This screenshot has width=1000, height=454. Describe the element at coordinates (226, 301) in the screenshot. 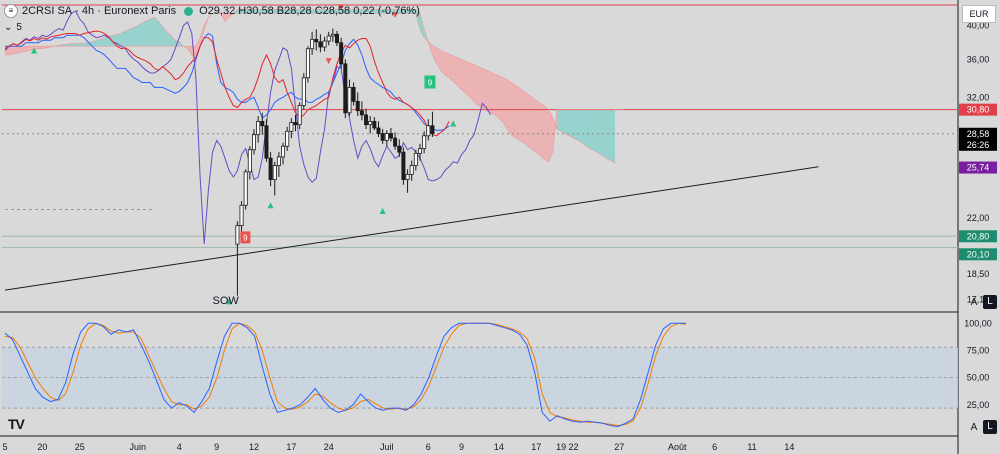

I see `sow-label: SOW` at that location.